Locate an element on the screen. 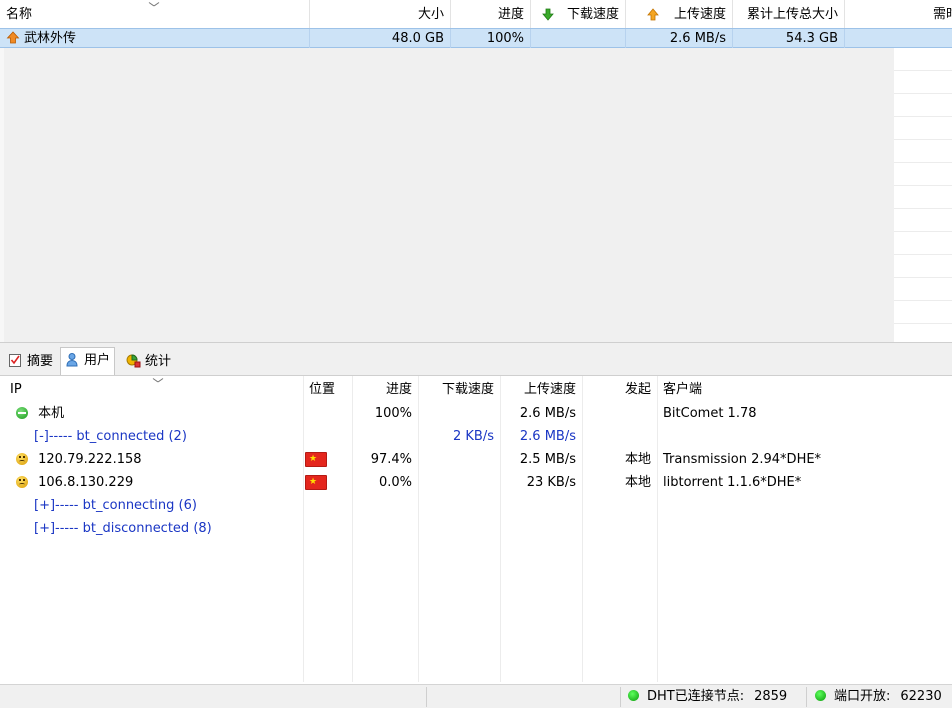 This screenshot has height=708, width=952. column-header-name: 名称 is located at coordinates (155, 14).